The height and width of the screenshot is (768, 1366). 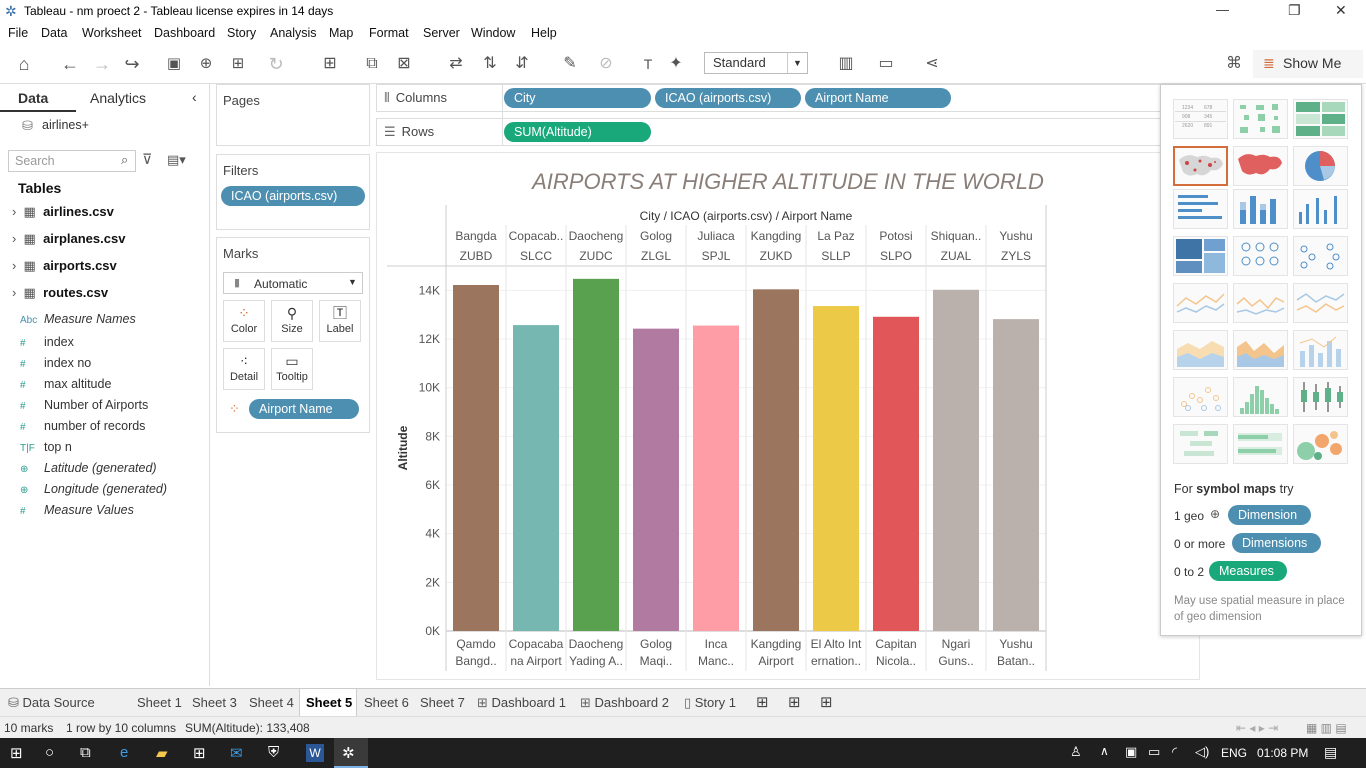 I want to click on menu-worksheet: Worksheet, so click(x=112, y=33).